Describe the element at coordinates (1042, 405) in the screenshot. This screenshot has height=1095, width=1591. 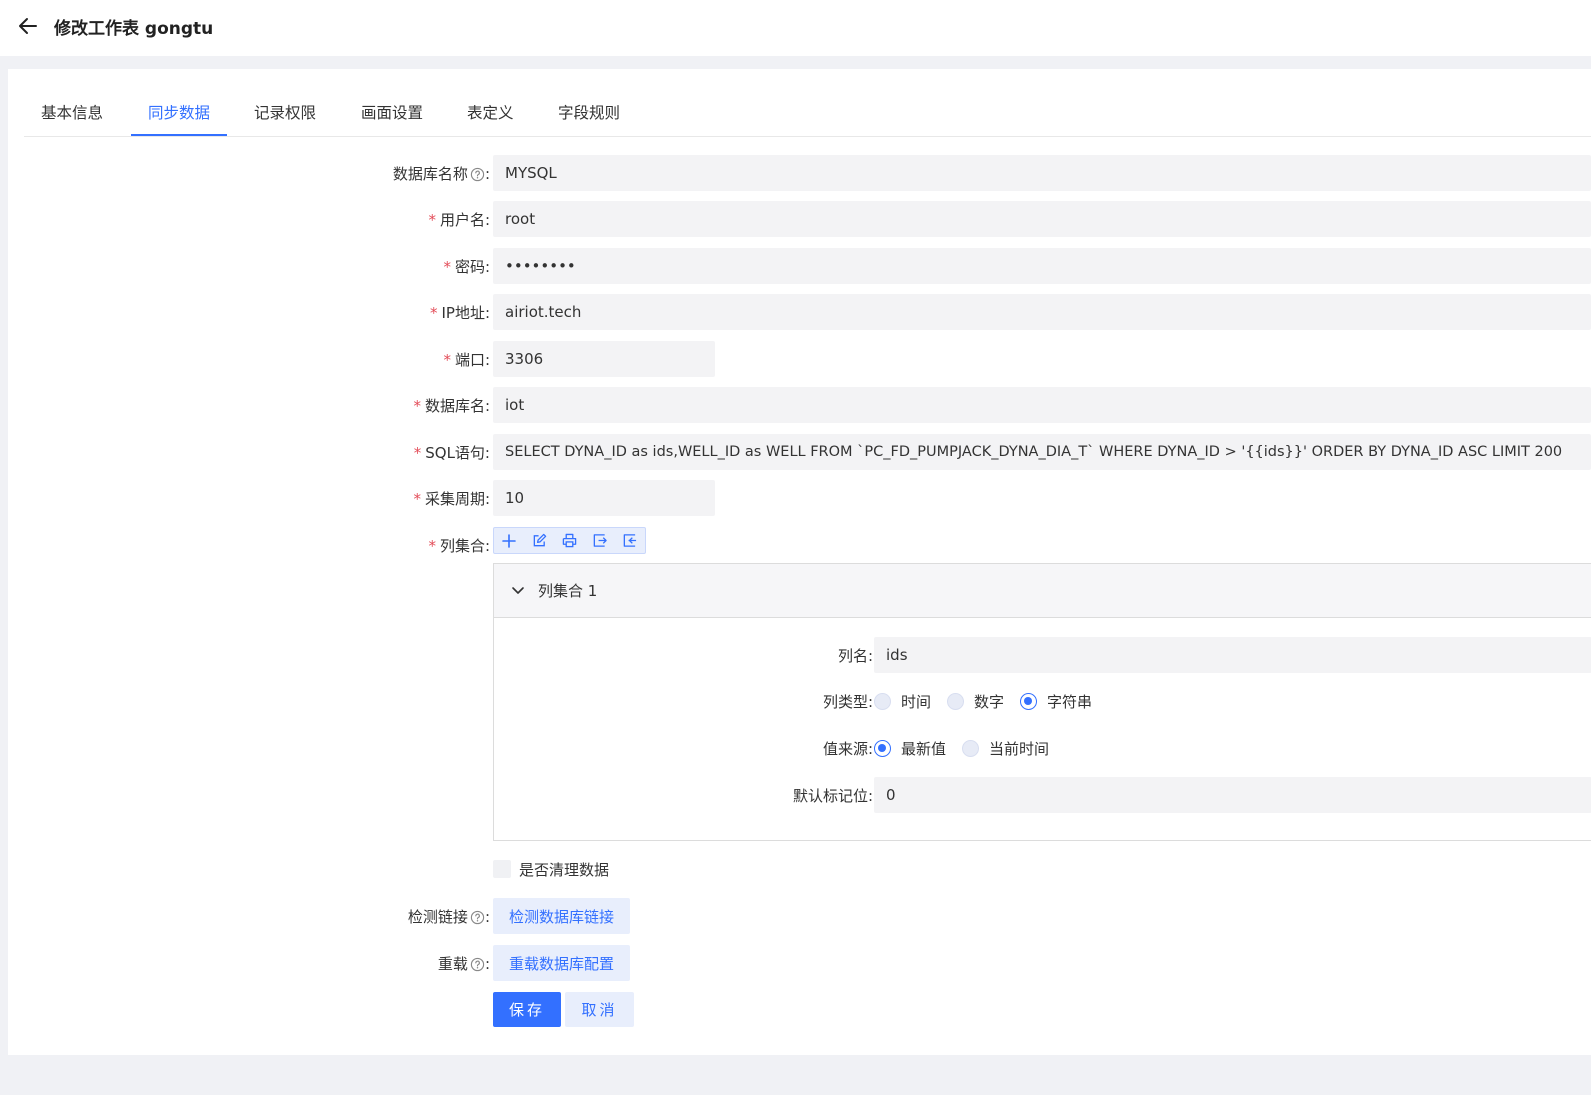
I see `db-name-input: iot` at that location.